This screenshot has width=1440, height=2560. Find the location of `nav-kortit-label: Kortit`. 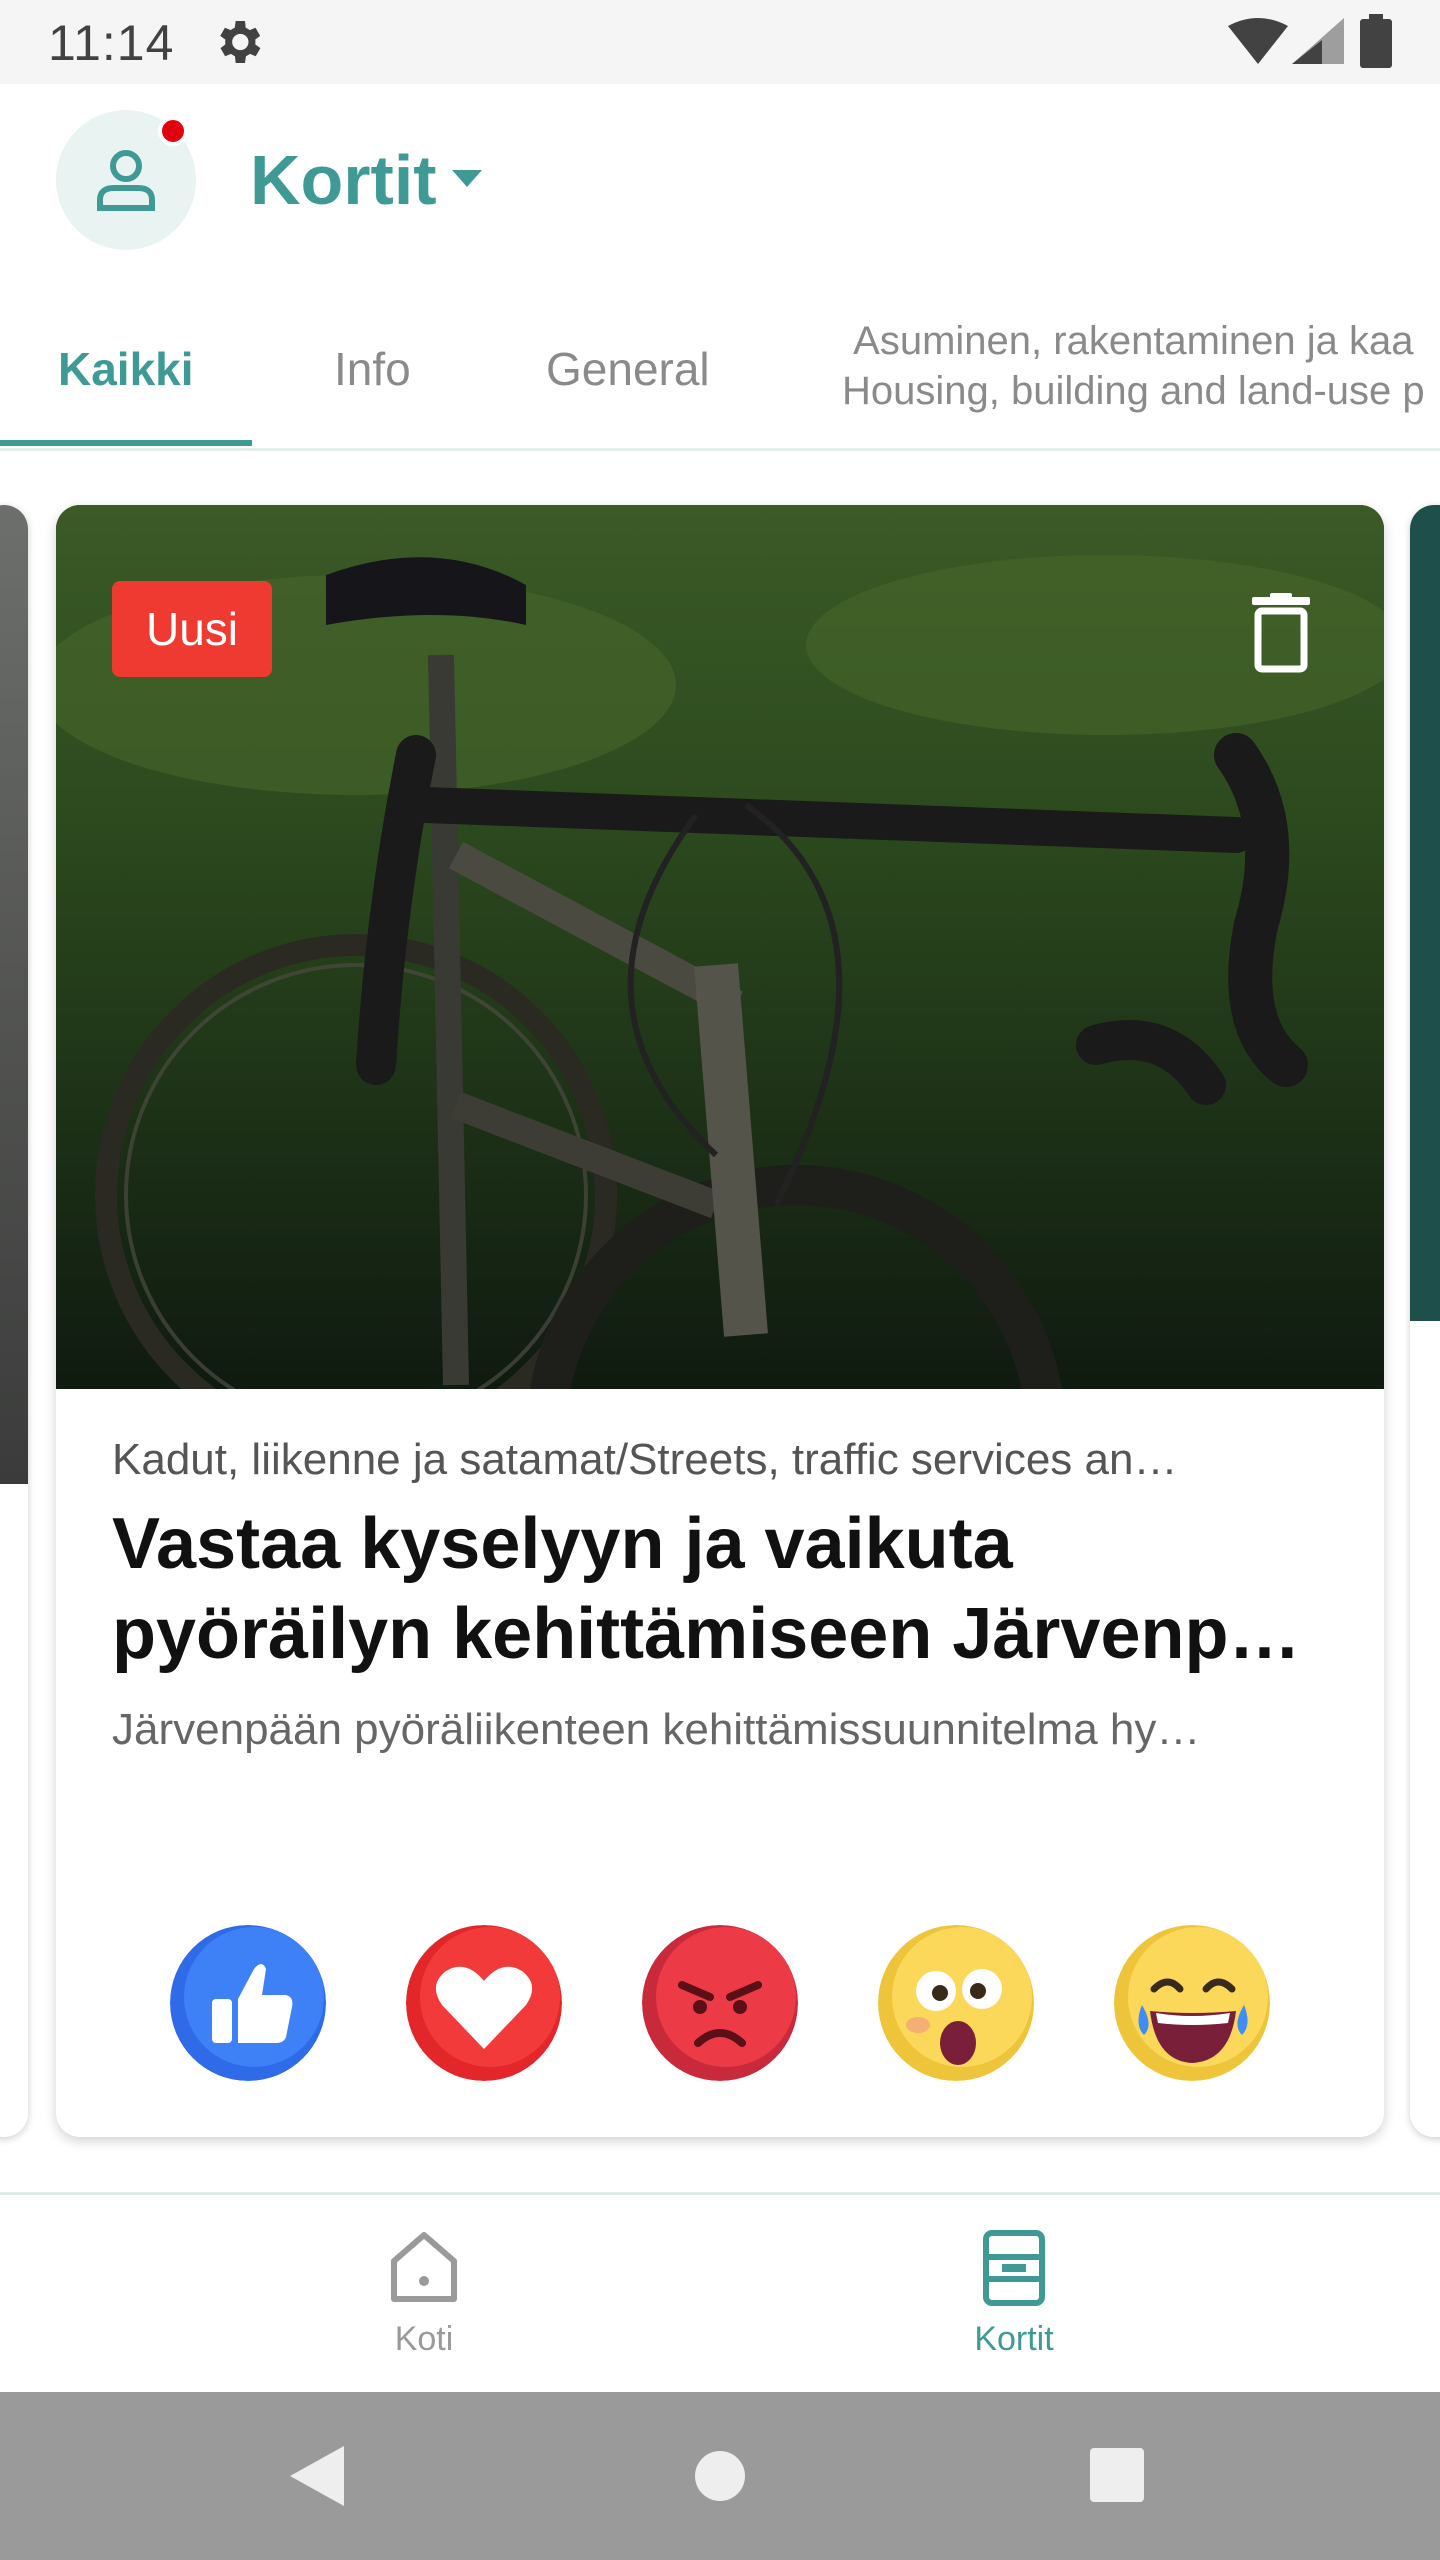

nav-kortit-label: Kortit is located at coordinates (1014, 2339).